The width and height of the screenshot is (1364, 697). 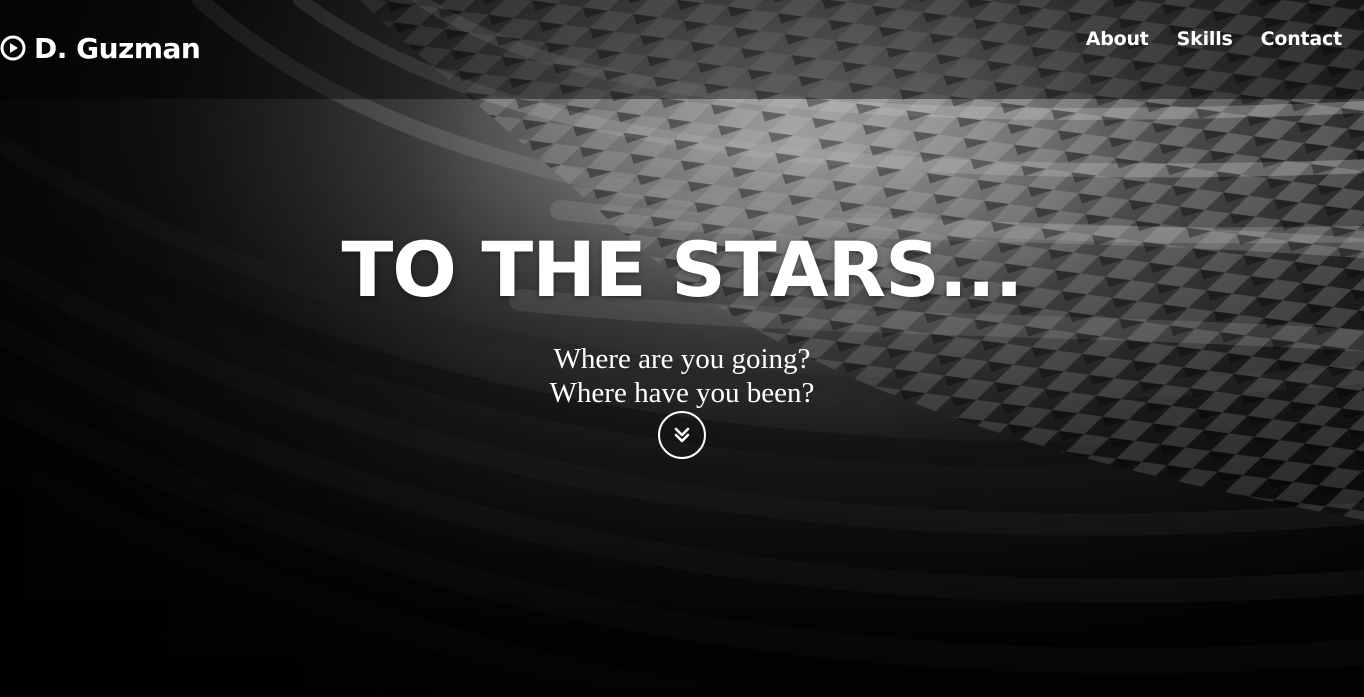 I want to click on nav-menu: About Skills Contact, so click(x=1214, y=39).